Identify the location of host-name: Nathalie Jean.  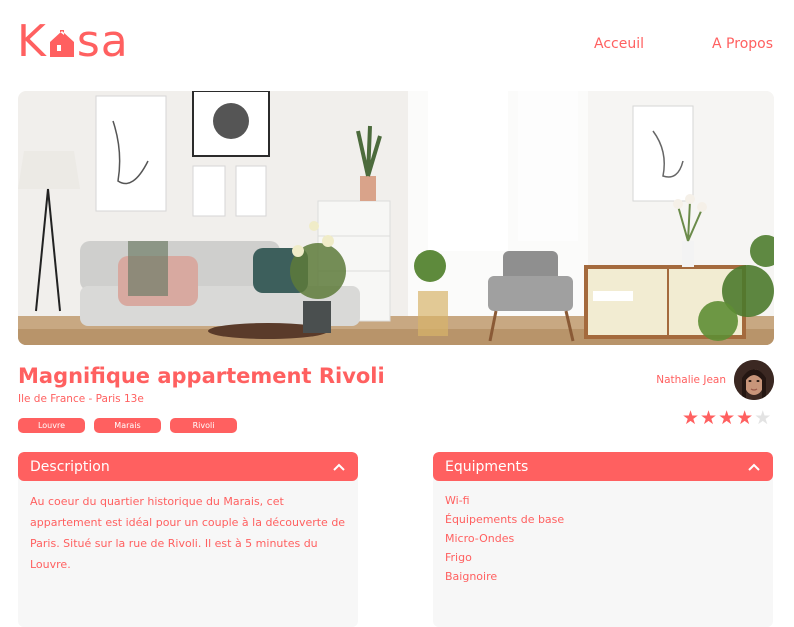
(691, 380).